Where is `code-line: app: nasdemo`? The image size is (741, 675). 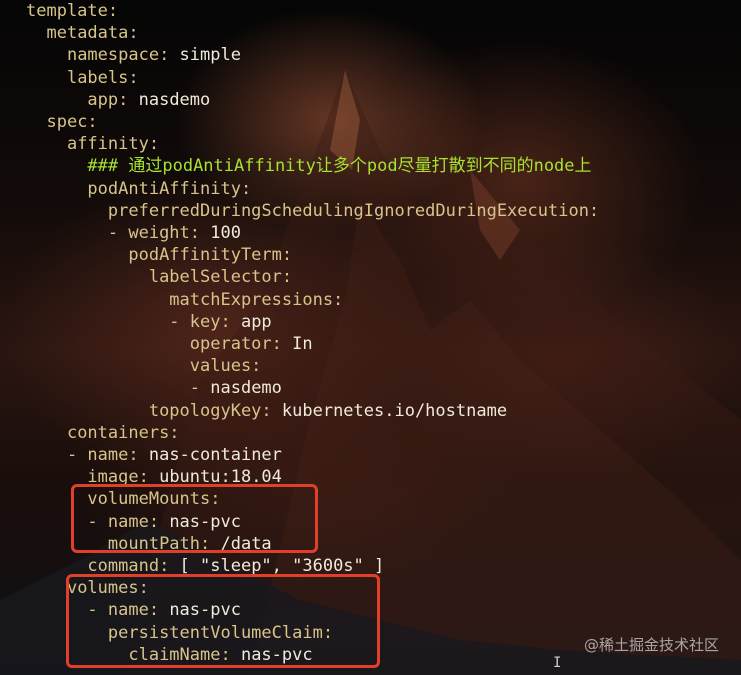 code-line: app: nasdemo is located at coordinates (118, 100).